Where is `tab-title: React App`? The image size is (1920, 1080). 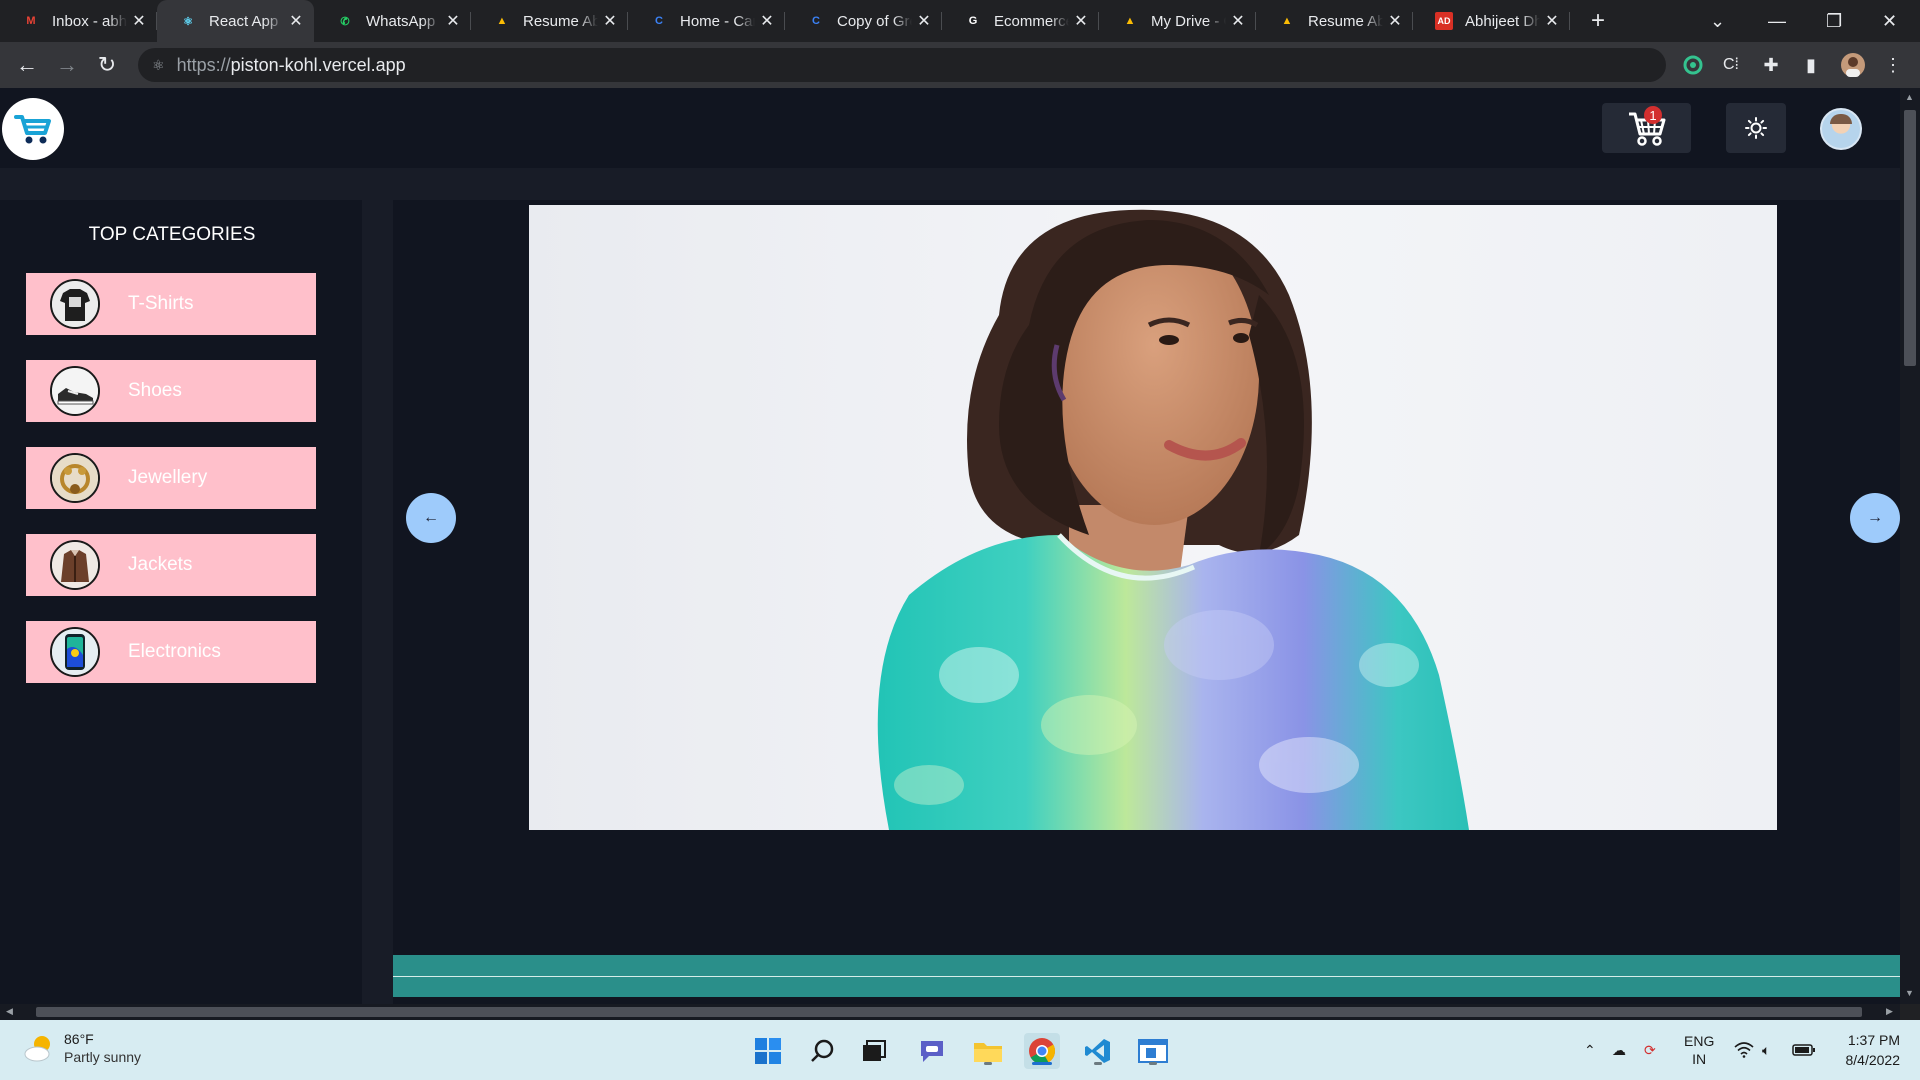 tab-title: React App is located at coordinates (244, 21).